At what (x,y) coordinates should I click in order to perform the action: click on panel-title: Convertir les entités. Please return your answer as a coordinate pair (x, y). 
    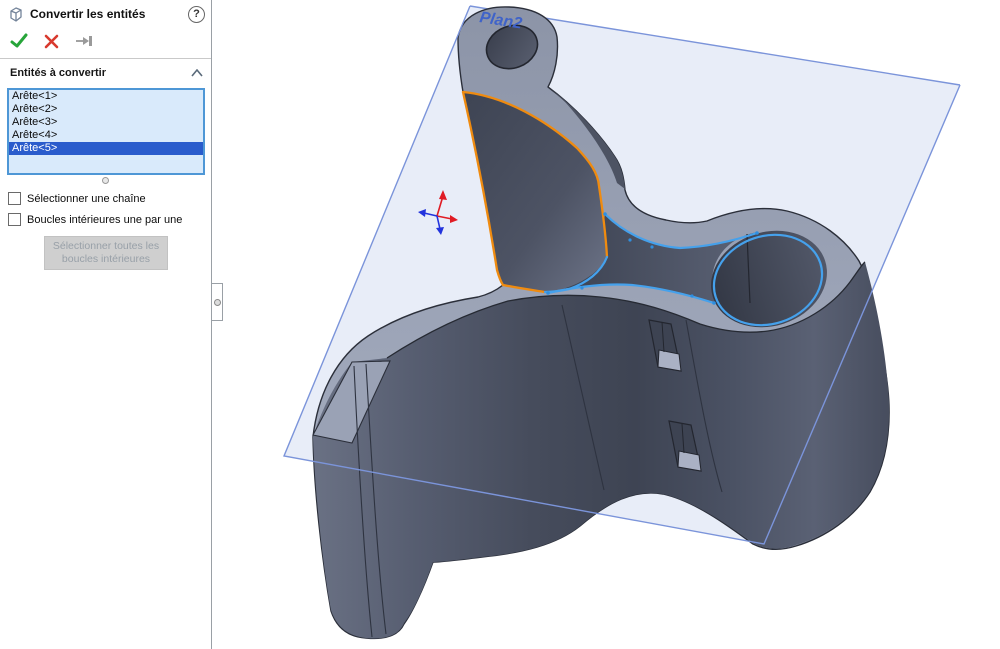
    Looking at the image, I should click on (88, 14).